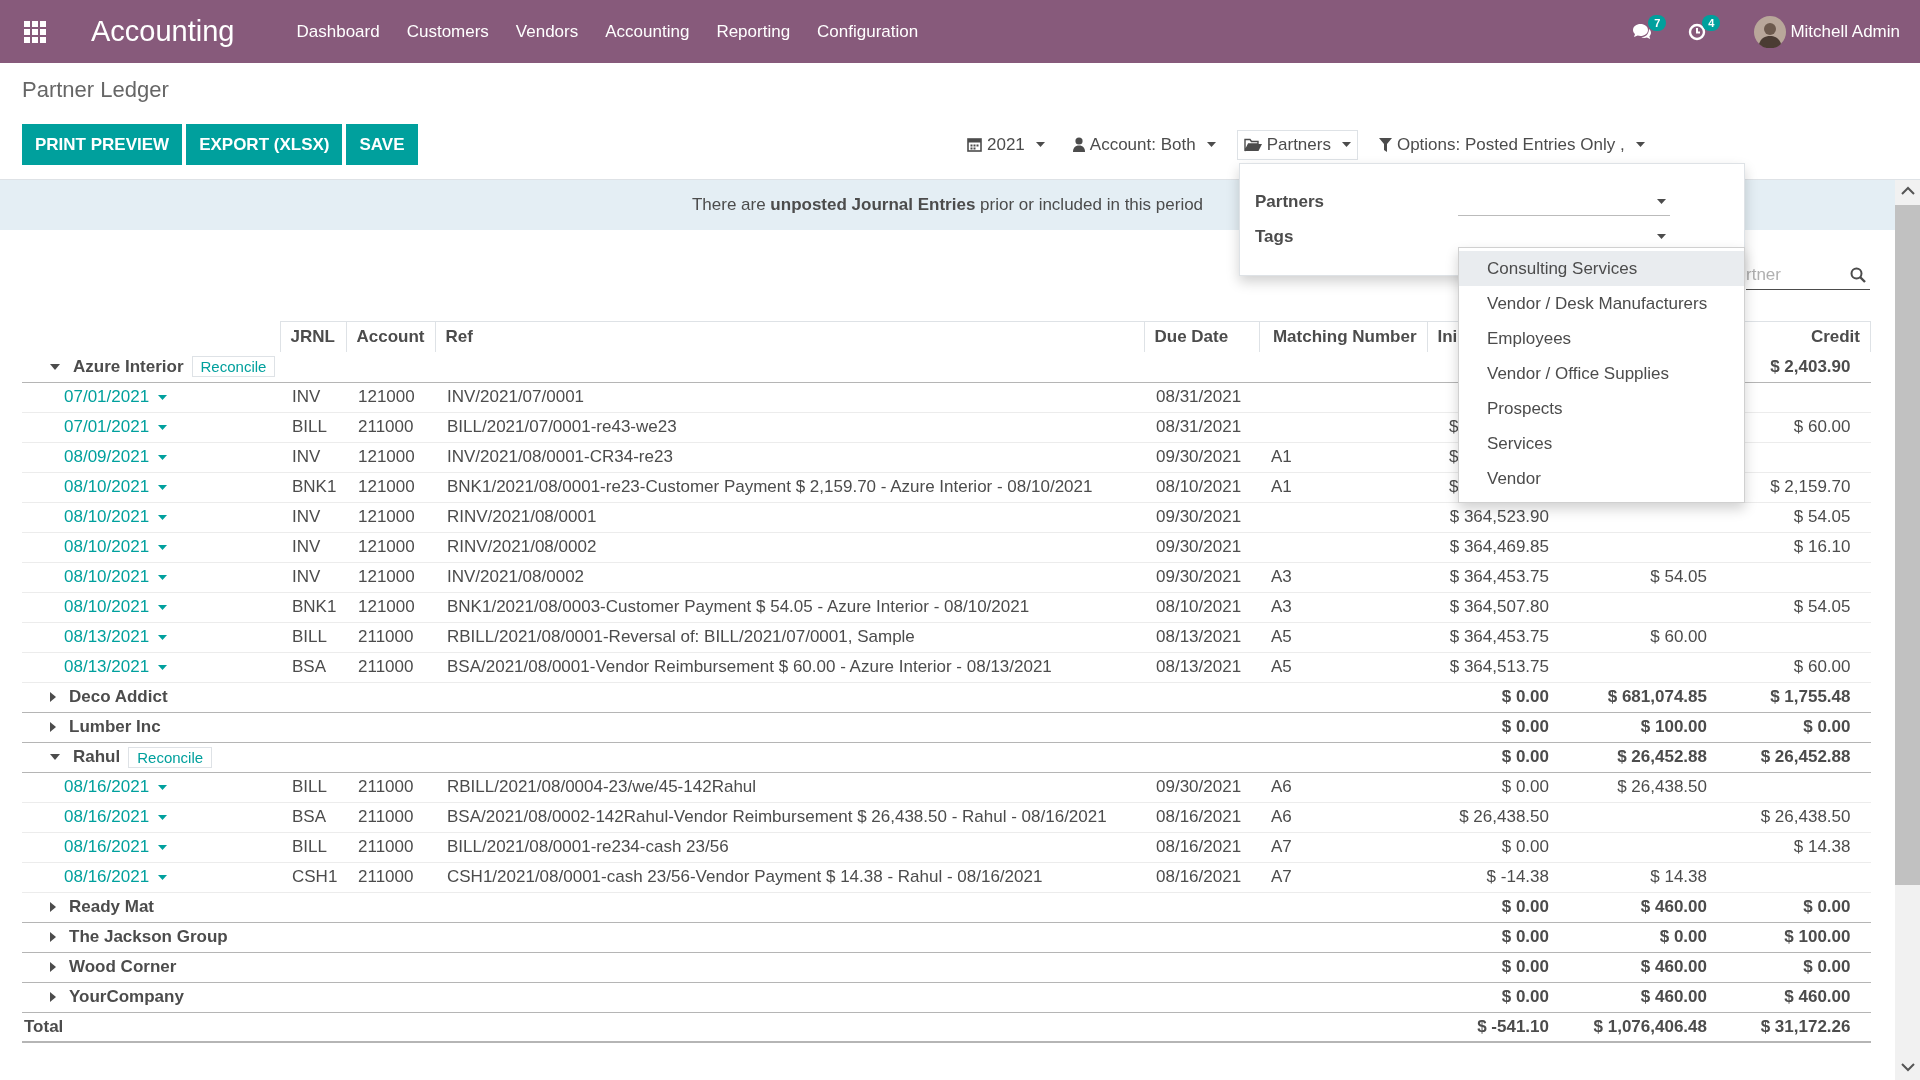  What do you see at coordinates (1636, 1027) in the screenshot?
I see `amount-cell: $ 1,076,406.48` at bounding box center [1636, 1027].